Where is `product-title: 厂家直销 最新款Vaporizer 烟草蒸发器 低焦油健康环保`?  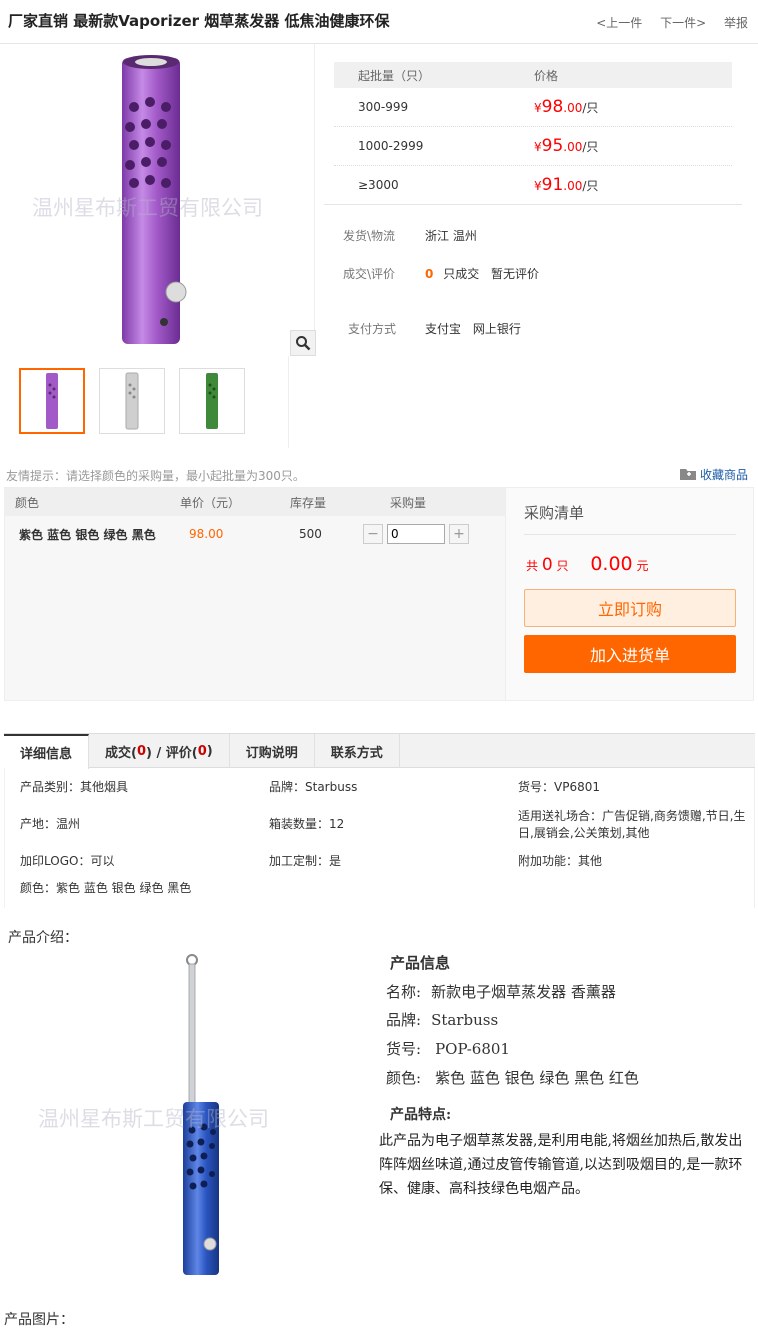 product-title: 厂家直销 最新款Vaporizer 烟草蒸发器 低焦油健康环保 is located at coordinates (199, 21).